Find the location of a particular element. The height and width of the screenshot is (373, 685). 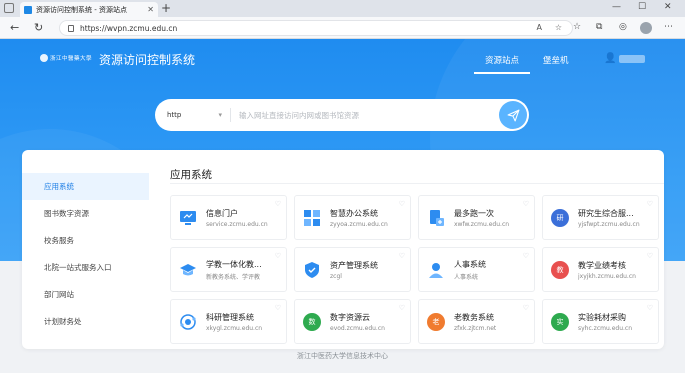

back-icon: ← is located at coordinates (14, 27).